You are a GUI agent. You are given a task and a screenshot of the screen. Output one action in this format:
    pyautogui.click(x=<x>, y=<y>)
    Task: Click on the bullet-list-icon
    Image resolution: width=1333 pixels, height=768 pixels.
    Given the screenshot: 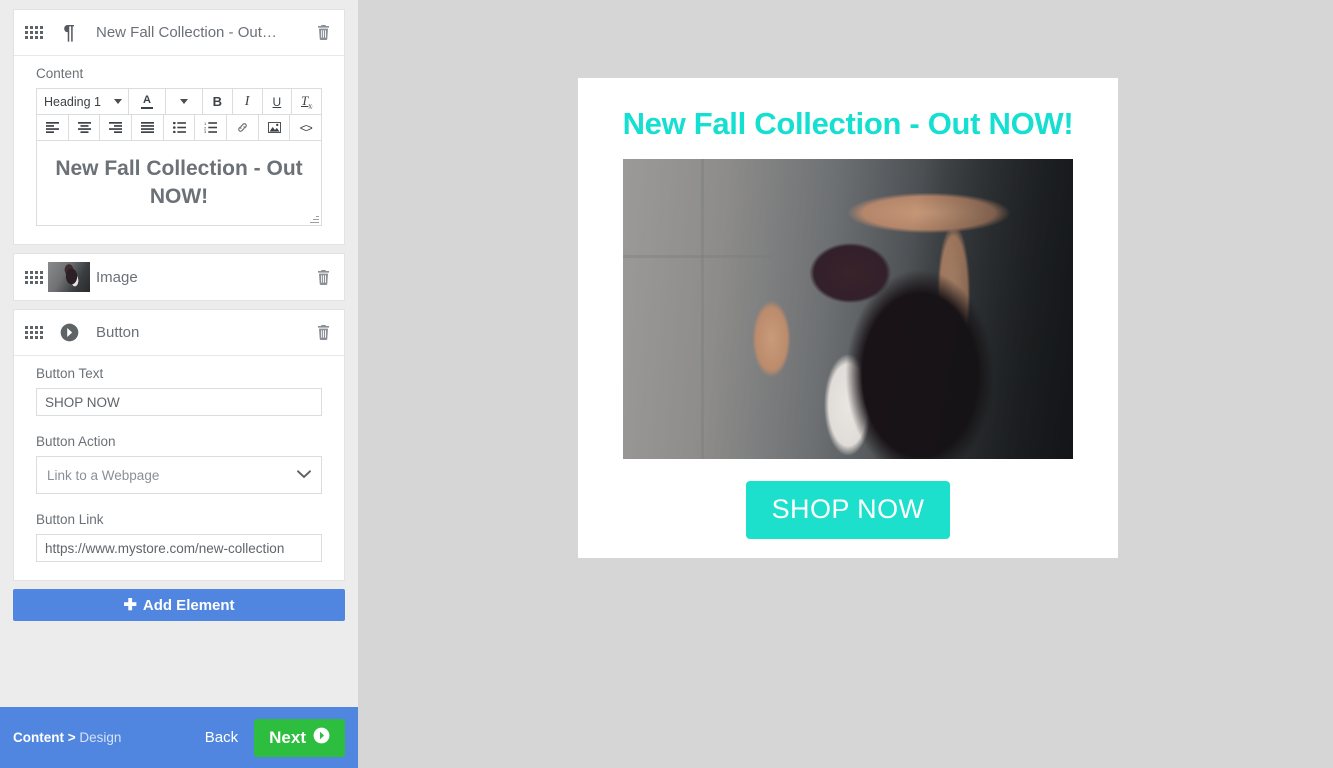 What is the action you would take?
    pyautogui.click(x=179, y=127)
    